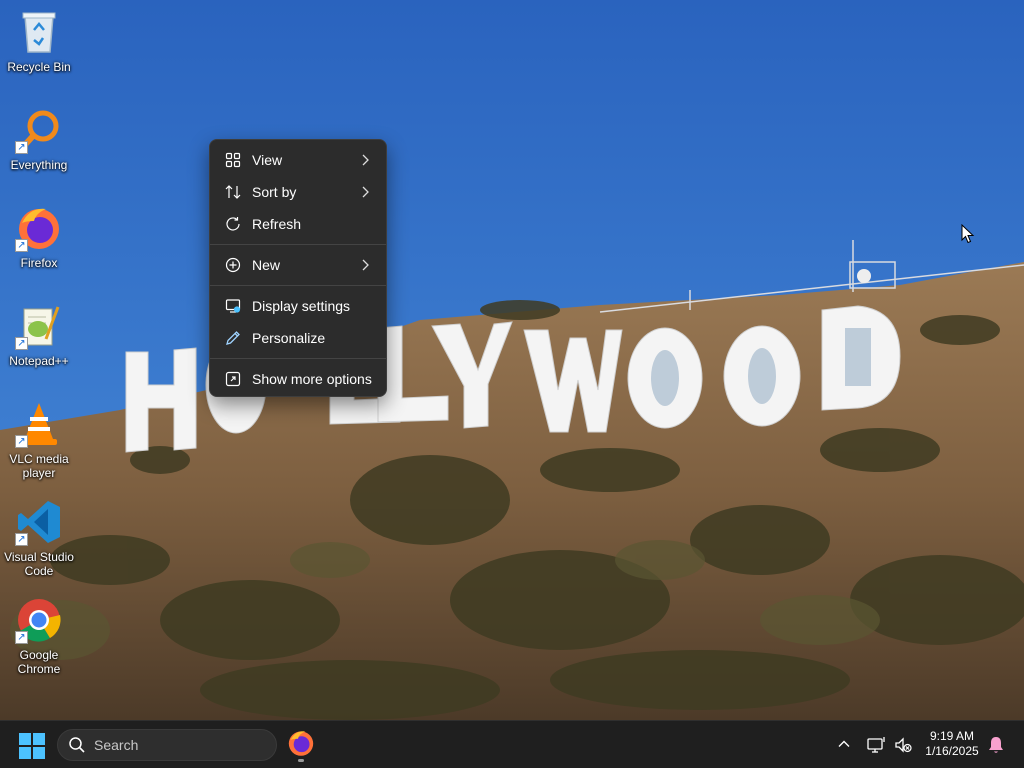 The image size is (1024, 768). I want to click on desktop-icon-notepad-plus-plus: ↗ Notepad++, so click(39, 346).